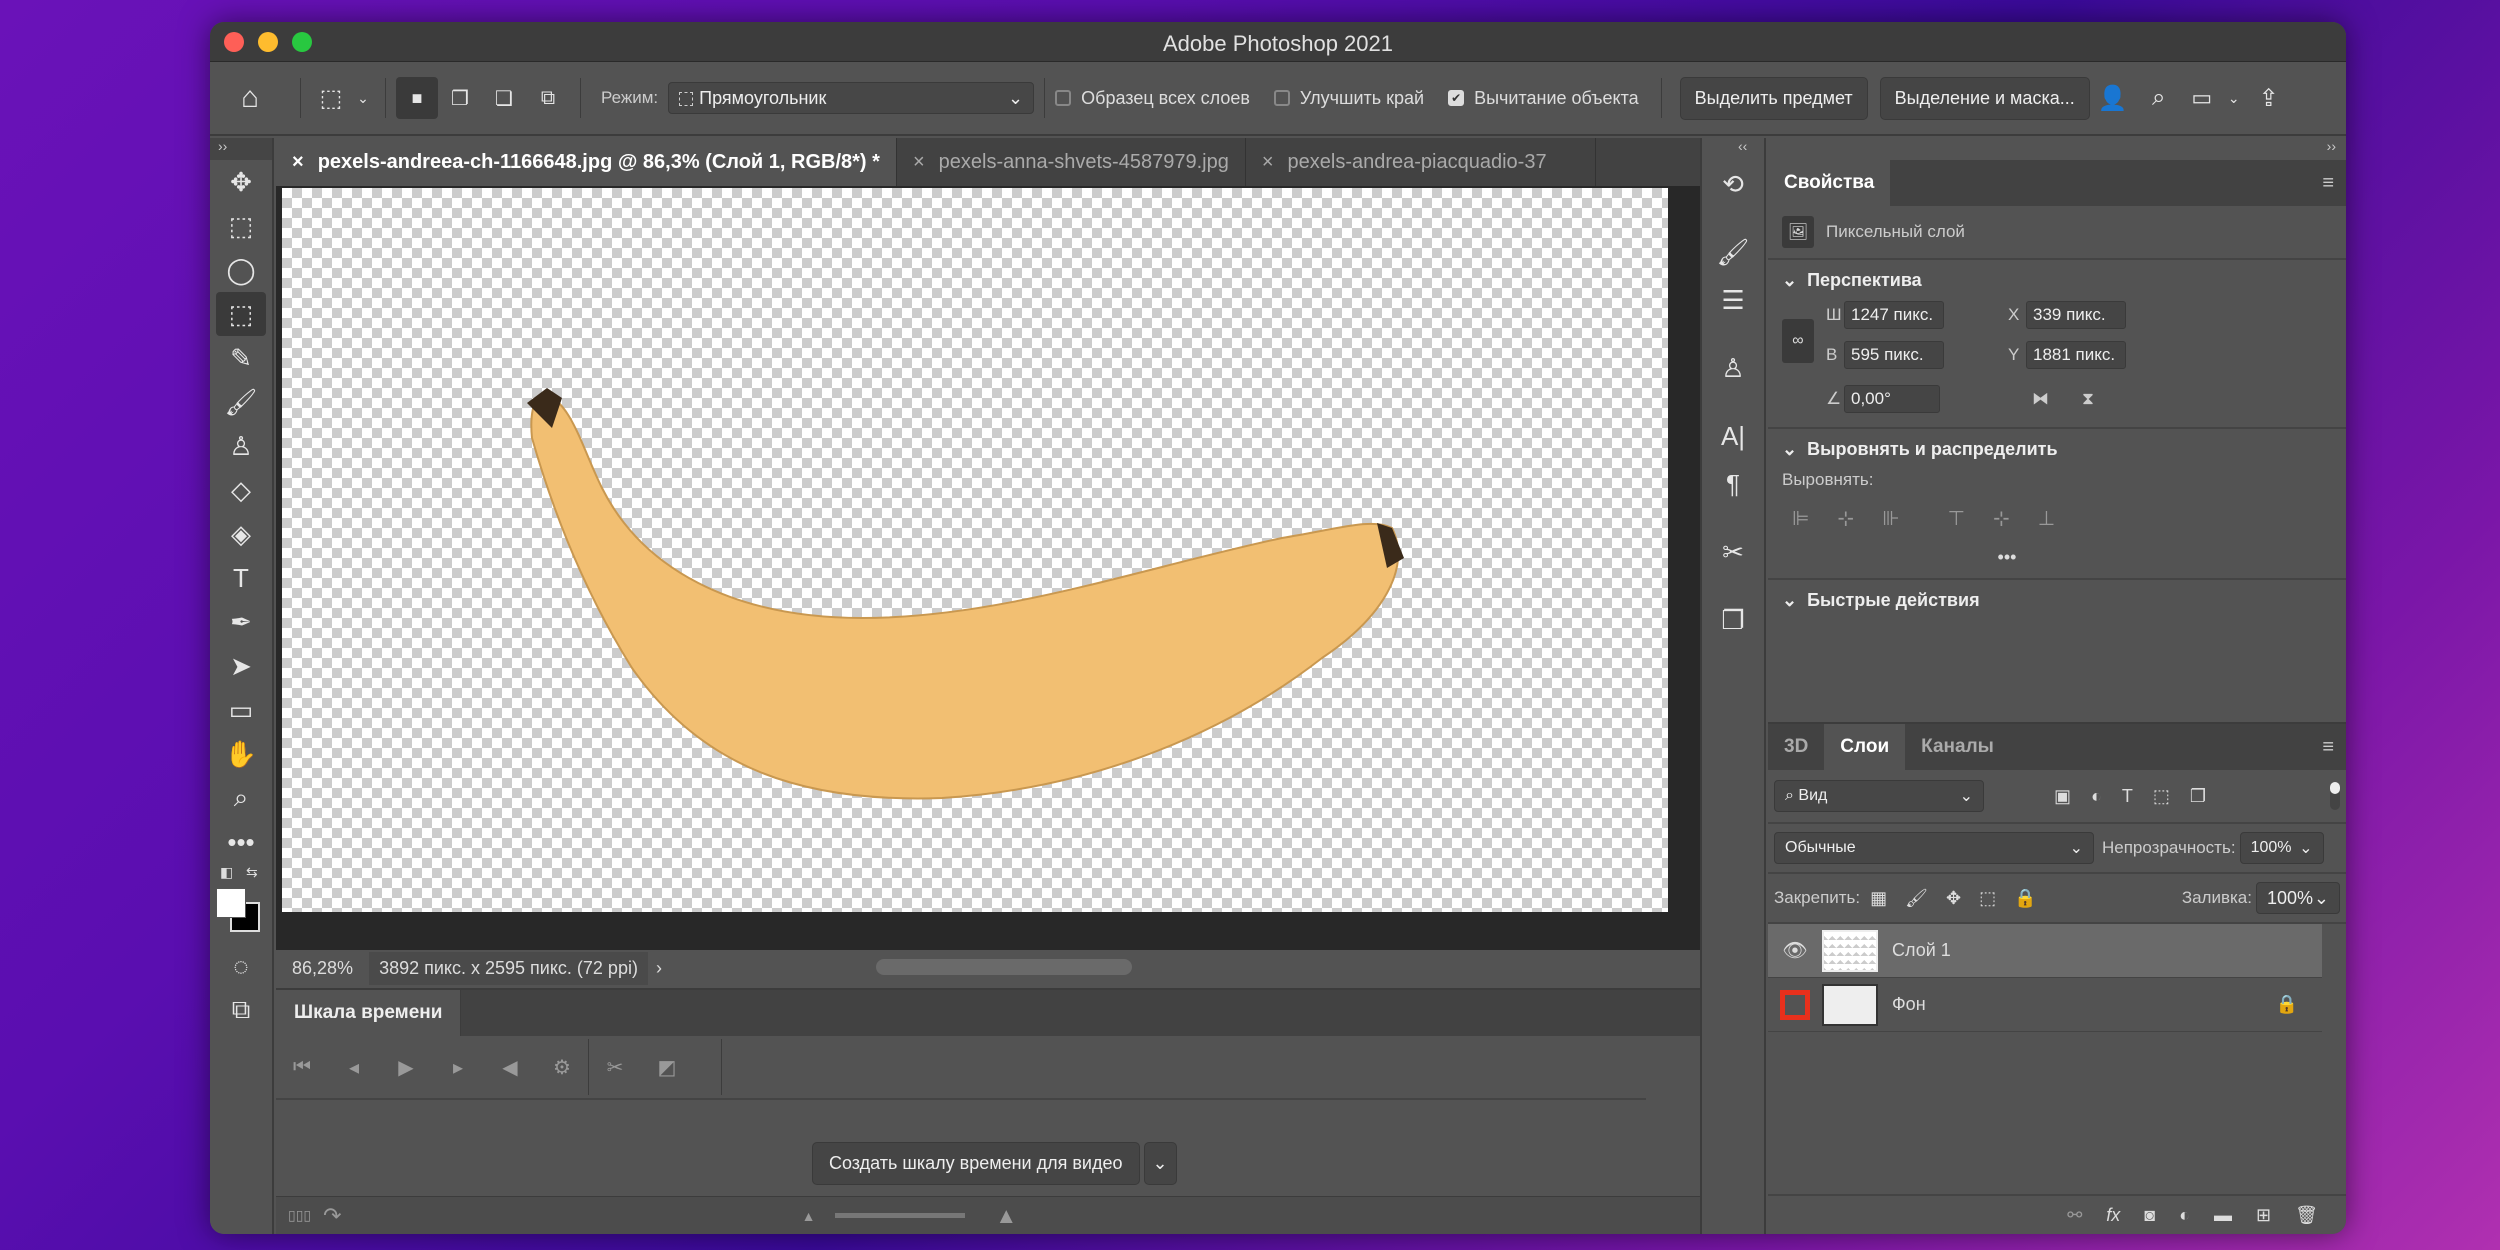  I want to click on zoom-in-icon: ▲, so click(1006, 1216).